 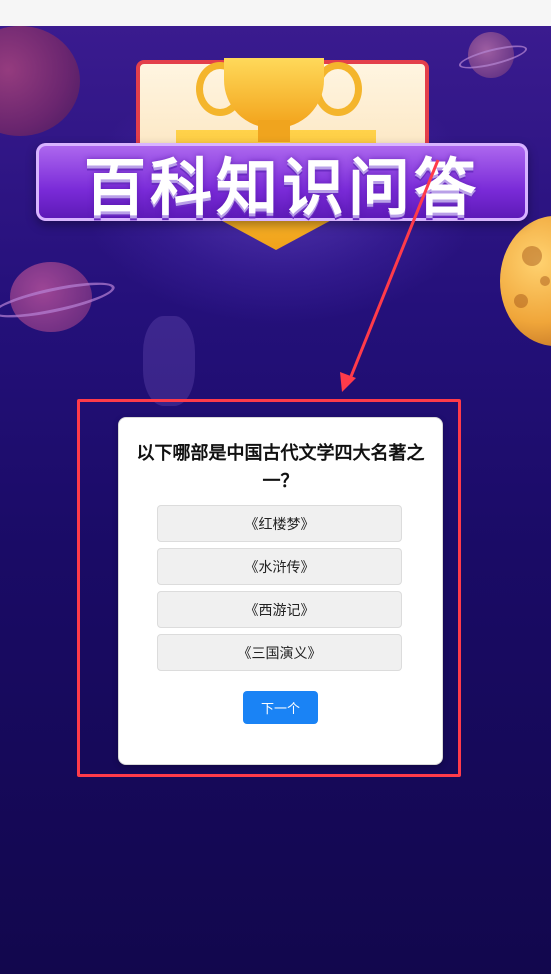 I want to click on decorative-shape, so click(x=169, y=361).